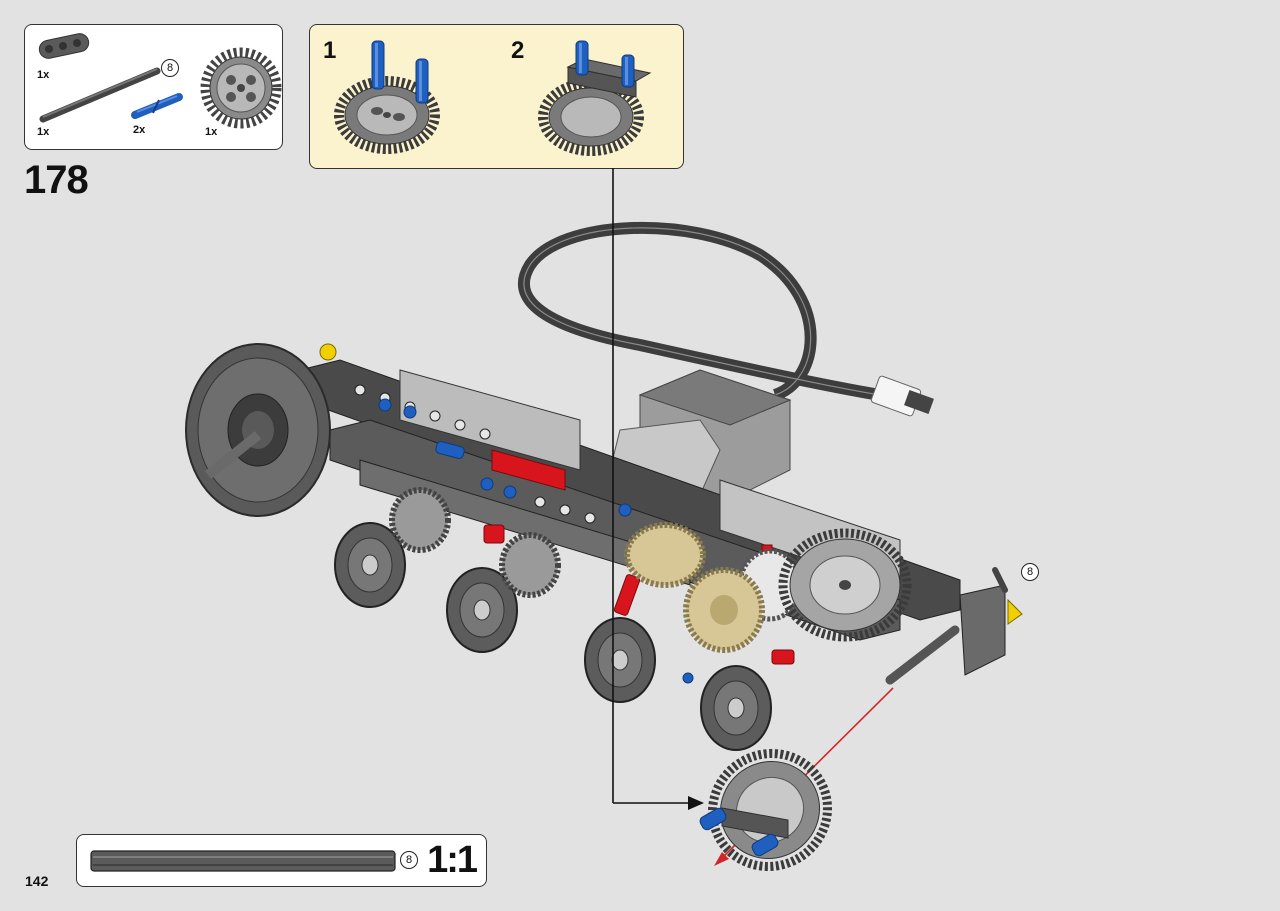  I want to click on cable-connector, so click(902, 396).